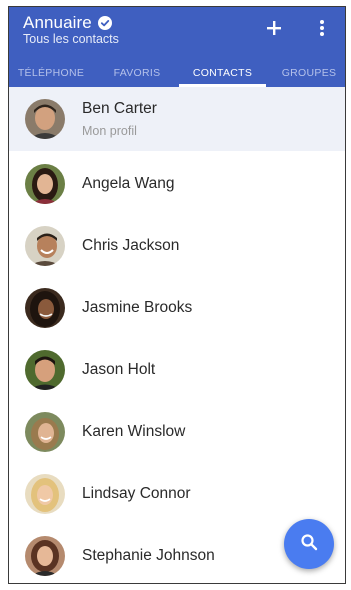  Describe the element at coordinates (136, 493) in the screenshot. I see `contact-name: Lindsay Connor` at that location.